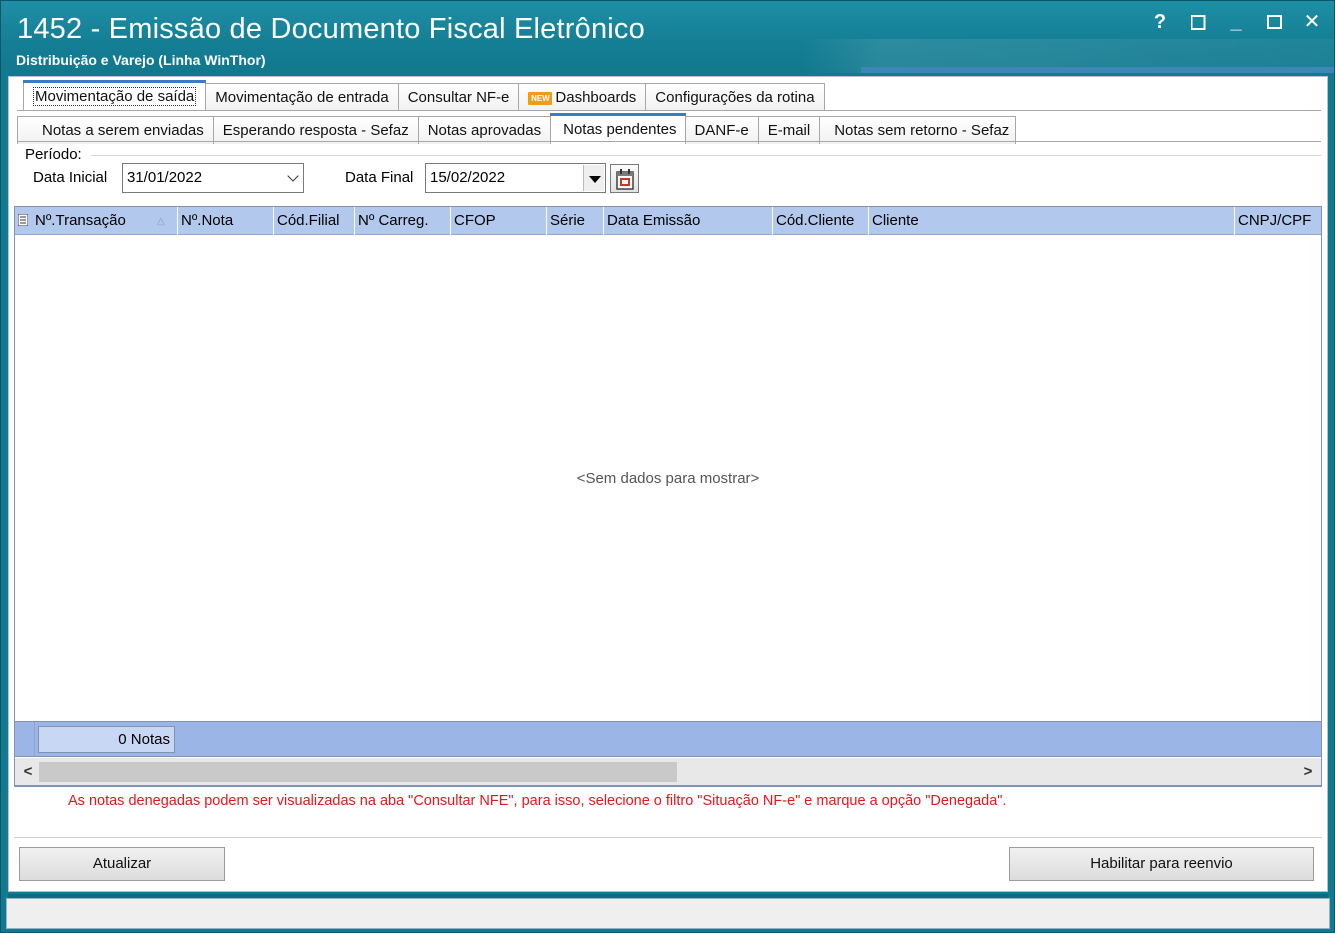 This screenshot has height=933, width=1335. What do you see at coordinates (70, 177) in the screenshot?
I see `data-inicial-label: Data Inicial` at bounding box center [70, 177].